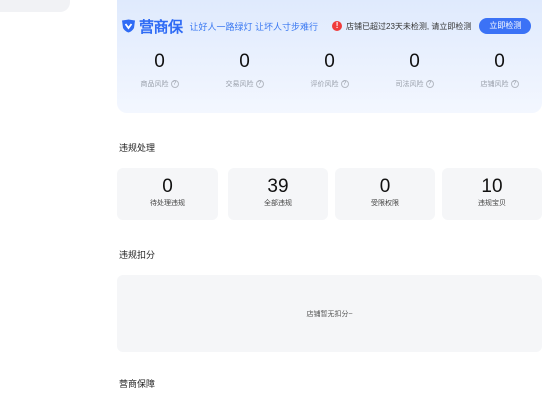 The image size is (550, 397). I want to click on metric-label: 商品风险 ?, so click(159, 84).